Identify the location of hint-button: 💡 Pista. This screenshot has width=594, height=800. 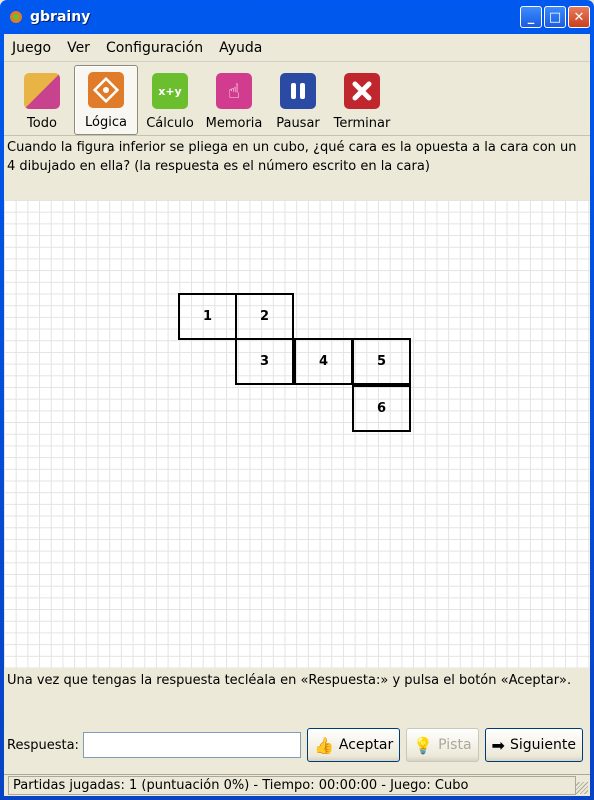
(442, 745).